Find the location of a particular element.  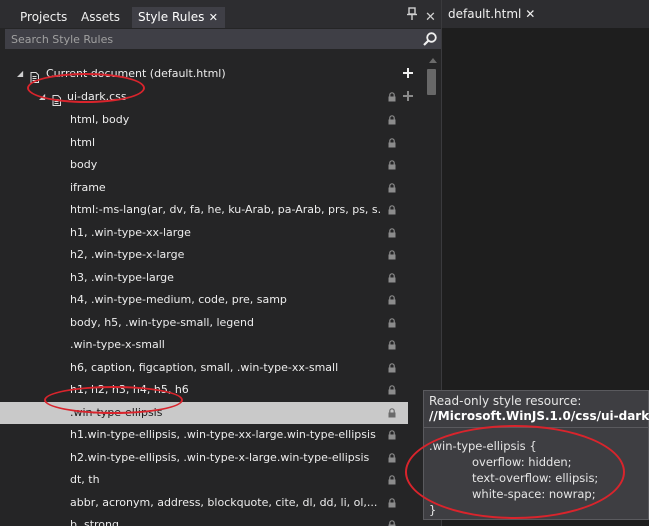

tab-default-html: default.html ✕ is located at coordinates (491, 17).